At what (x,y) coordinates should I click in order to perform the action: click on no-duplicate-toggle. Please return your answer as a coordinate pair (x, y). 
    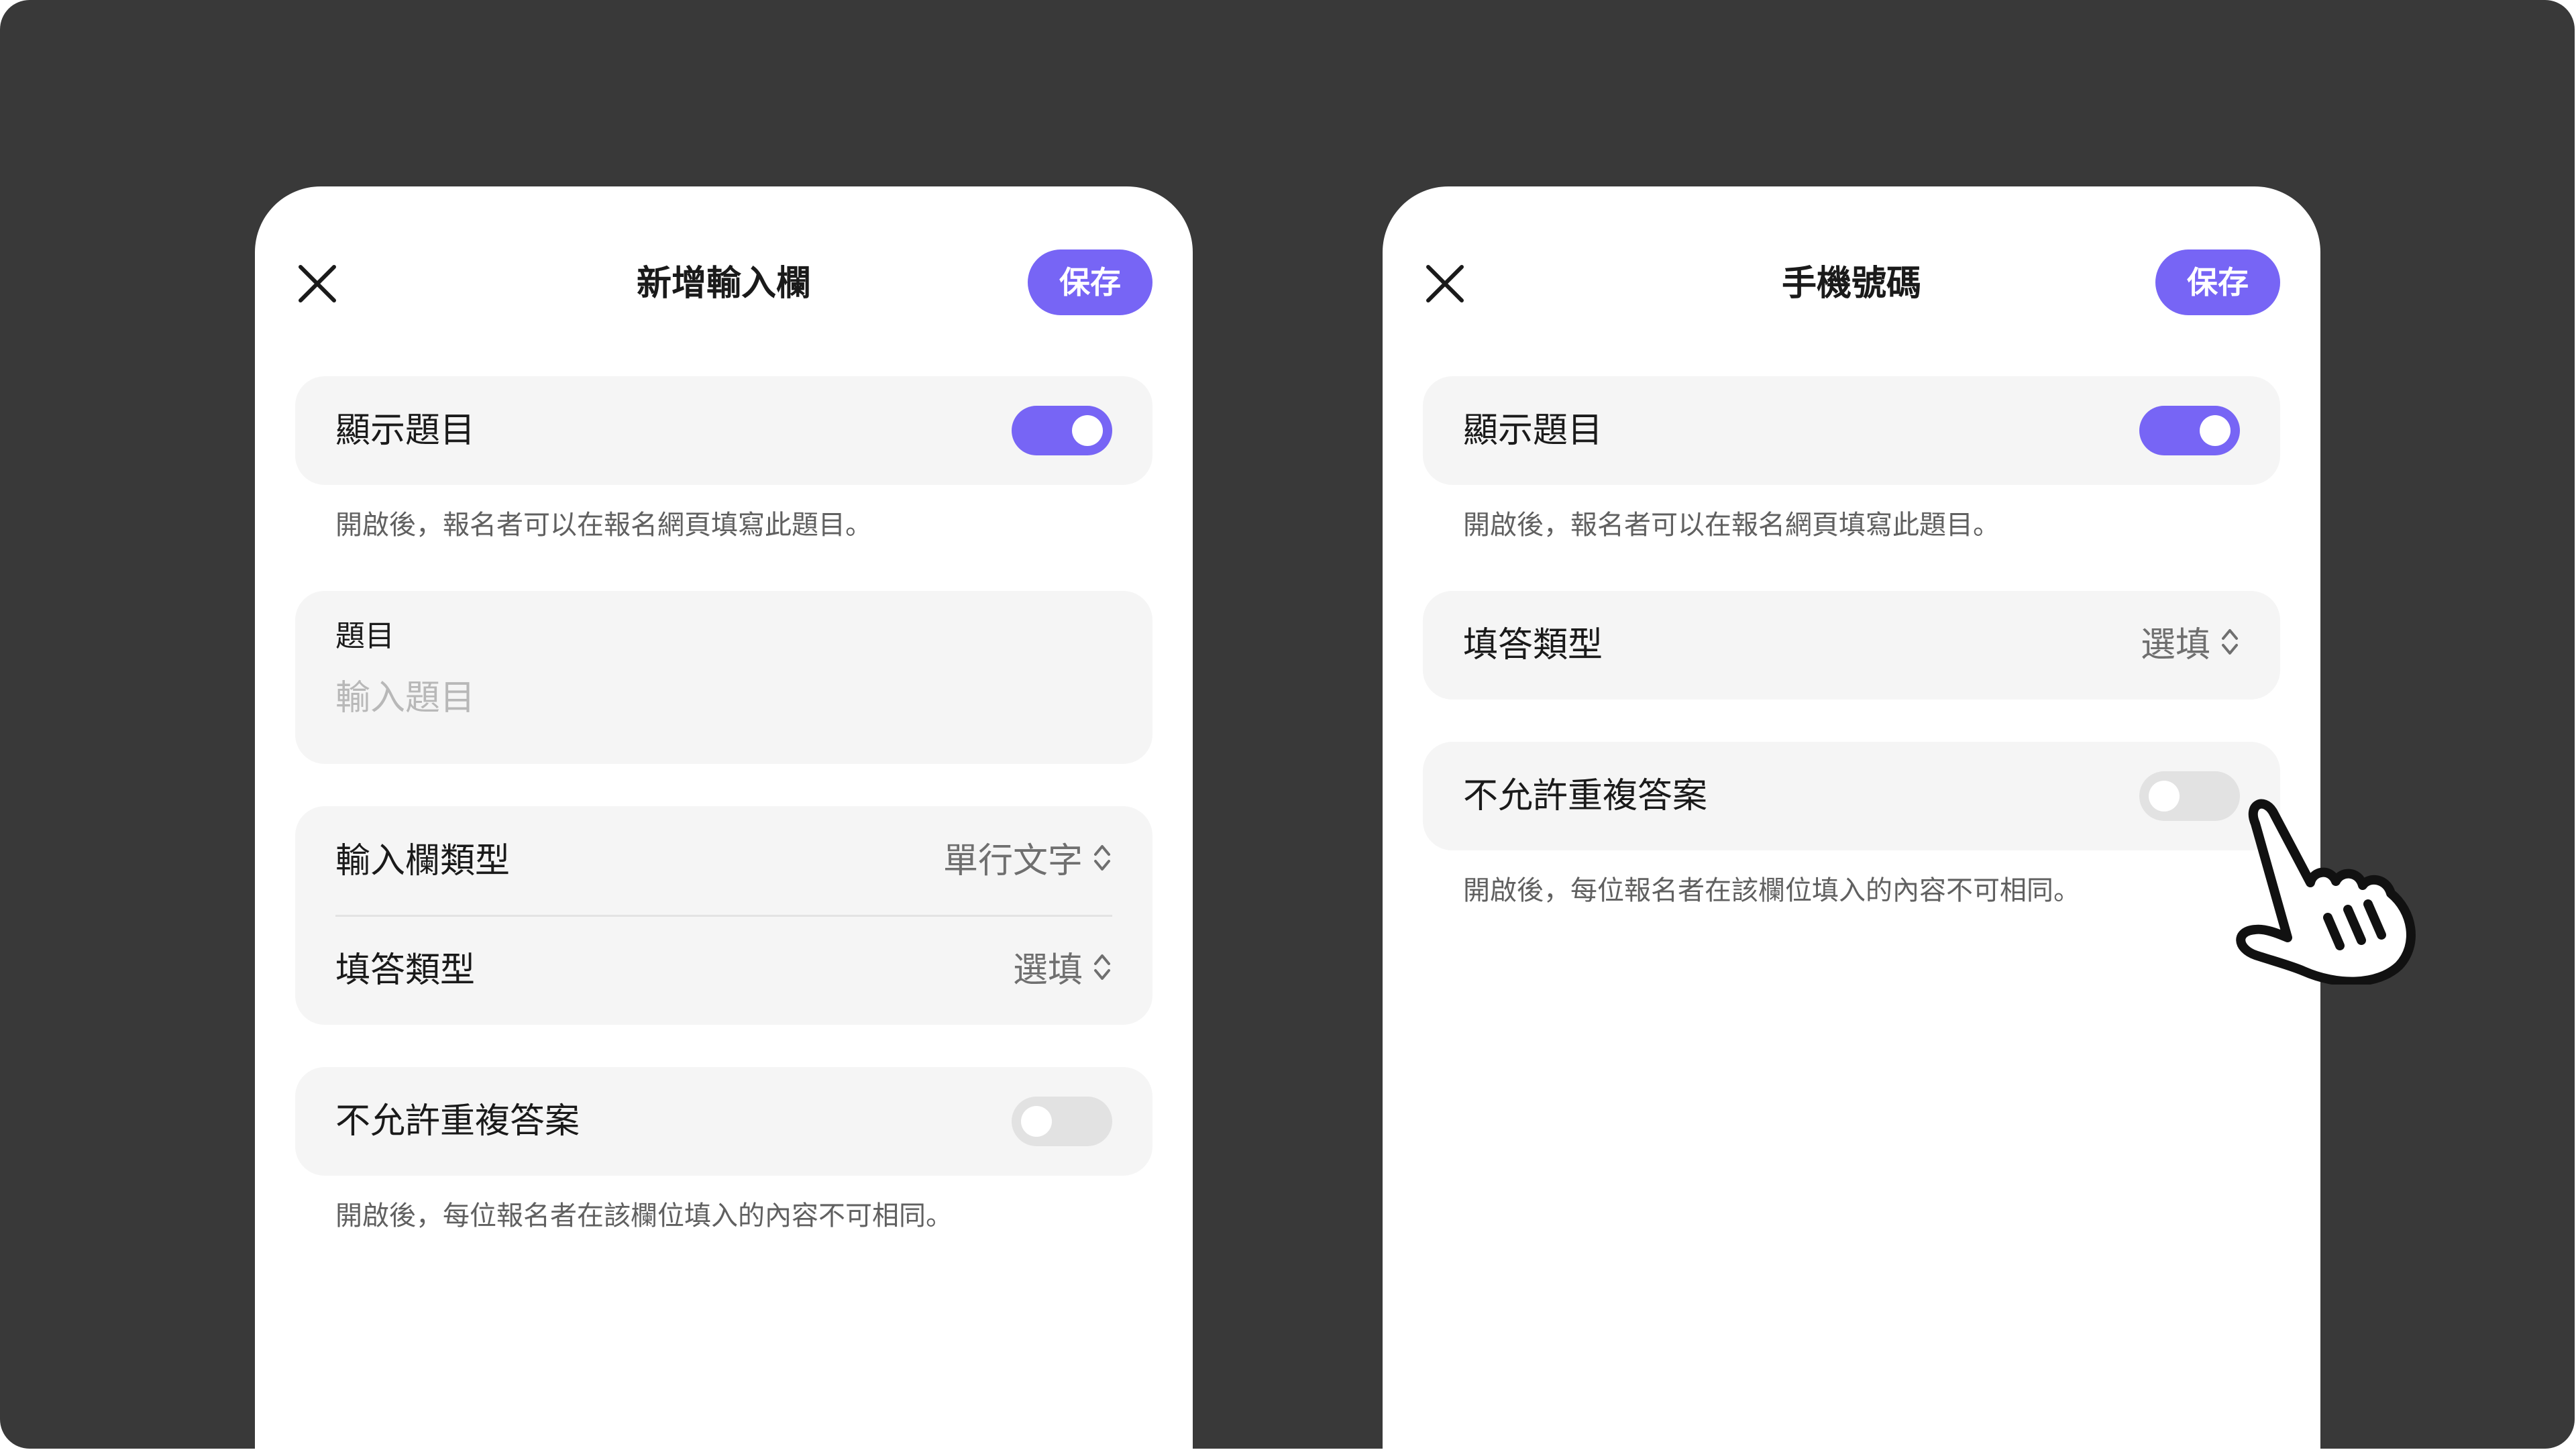
    Looking at the image, I should click on (1062, 1121).